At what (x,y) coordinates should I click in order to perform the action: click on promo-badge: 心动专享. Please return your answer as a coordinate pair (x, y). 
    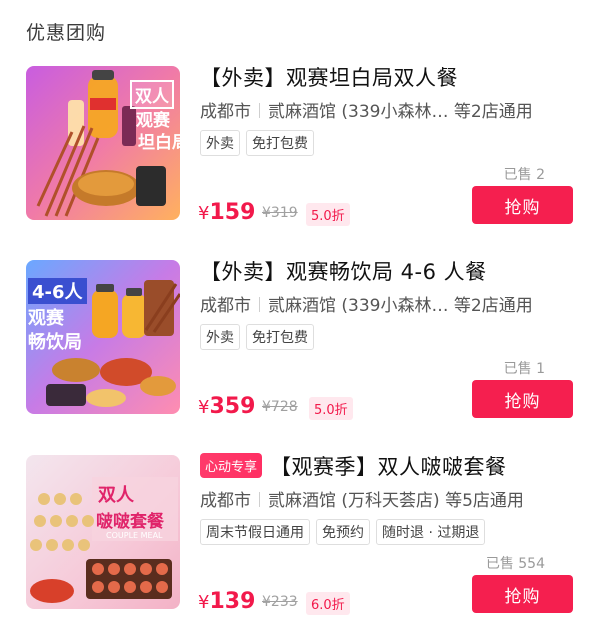
    Looking at the image, I should click on (231, 465).